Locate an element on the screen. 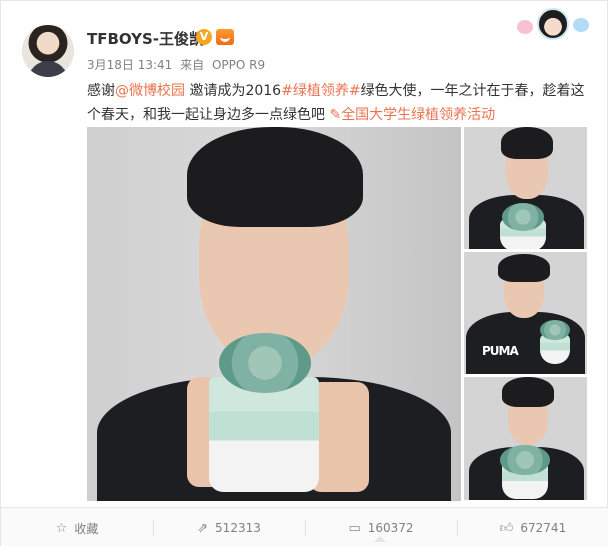  member-crown-icon is located at coordinates (225, 37).